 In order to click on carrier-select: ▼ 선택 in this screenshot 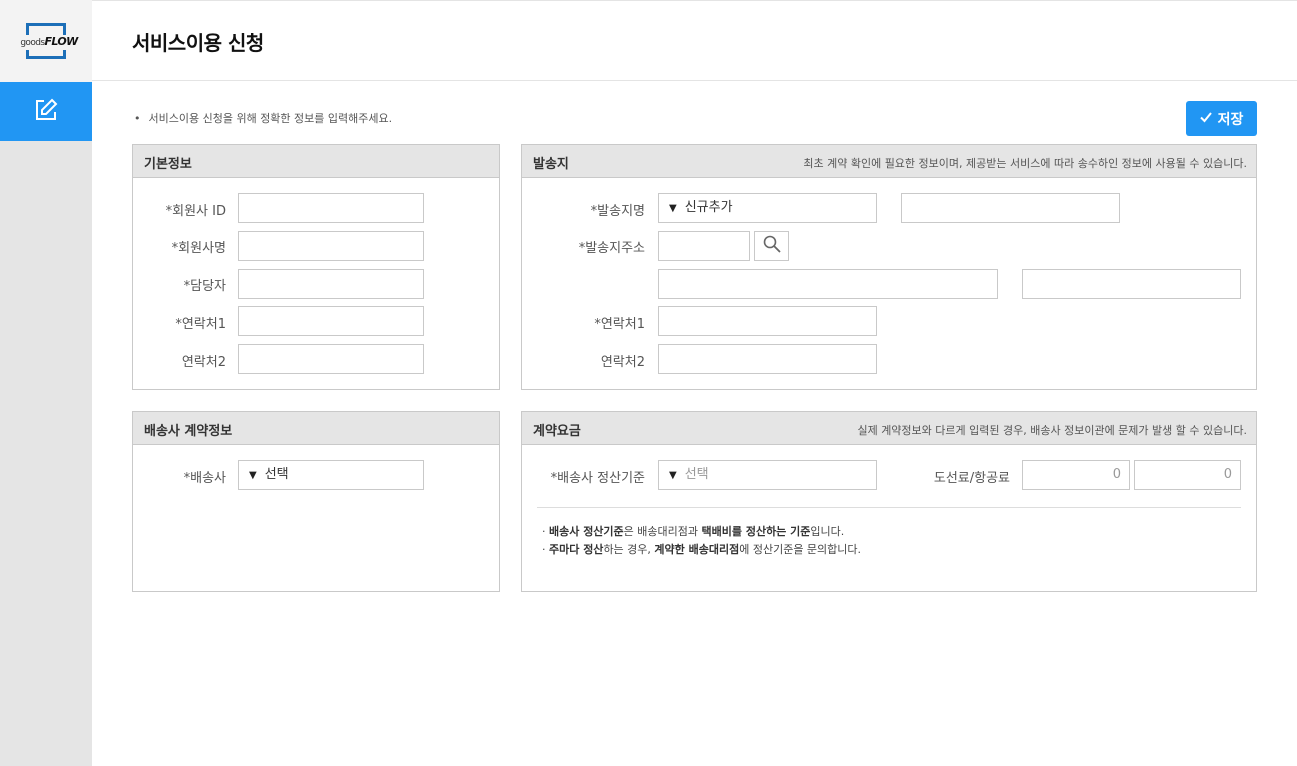, I will do `click(331, 475)`.